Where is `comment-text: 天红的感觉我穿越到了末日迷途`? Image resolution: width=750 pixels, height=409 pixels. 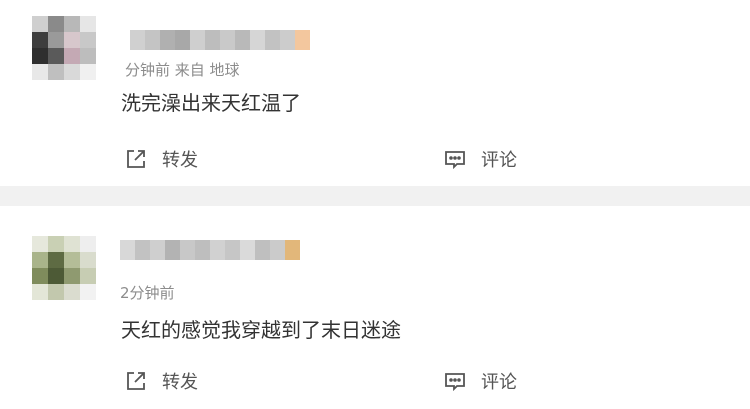 comment-text: 天红的感觉我穿越到了末日迷途 is located at coordinates (261, 330).